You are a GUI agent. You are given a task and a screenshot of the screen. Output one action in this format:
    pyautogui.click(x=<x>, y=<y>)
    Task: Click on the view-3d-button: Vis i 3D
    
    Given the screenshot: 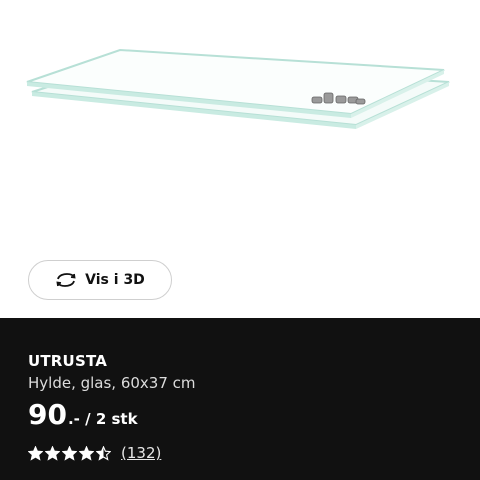 What is the action you would take?
    pyautogui.click(x=100, y=280)
    